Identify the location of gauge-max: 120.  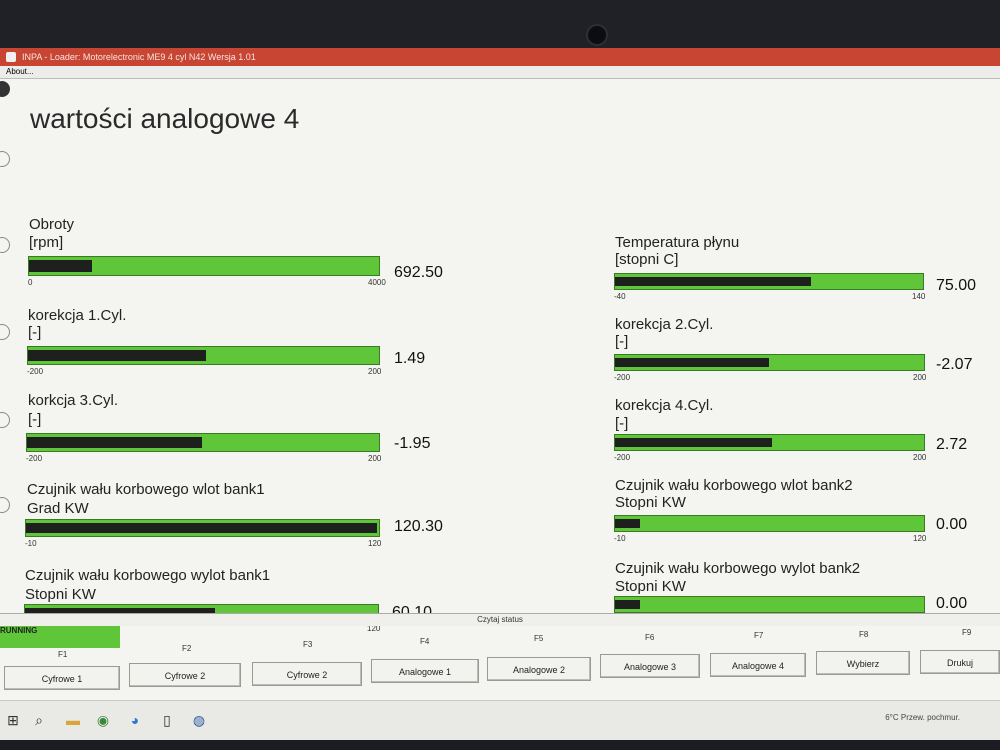
(920, 538).